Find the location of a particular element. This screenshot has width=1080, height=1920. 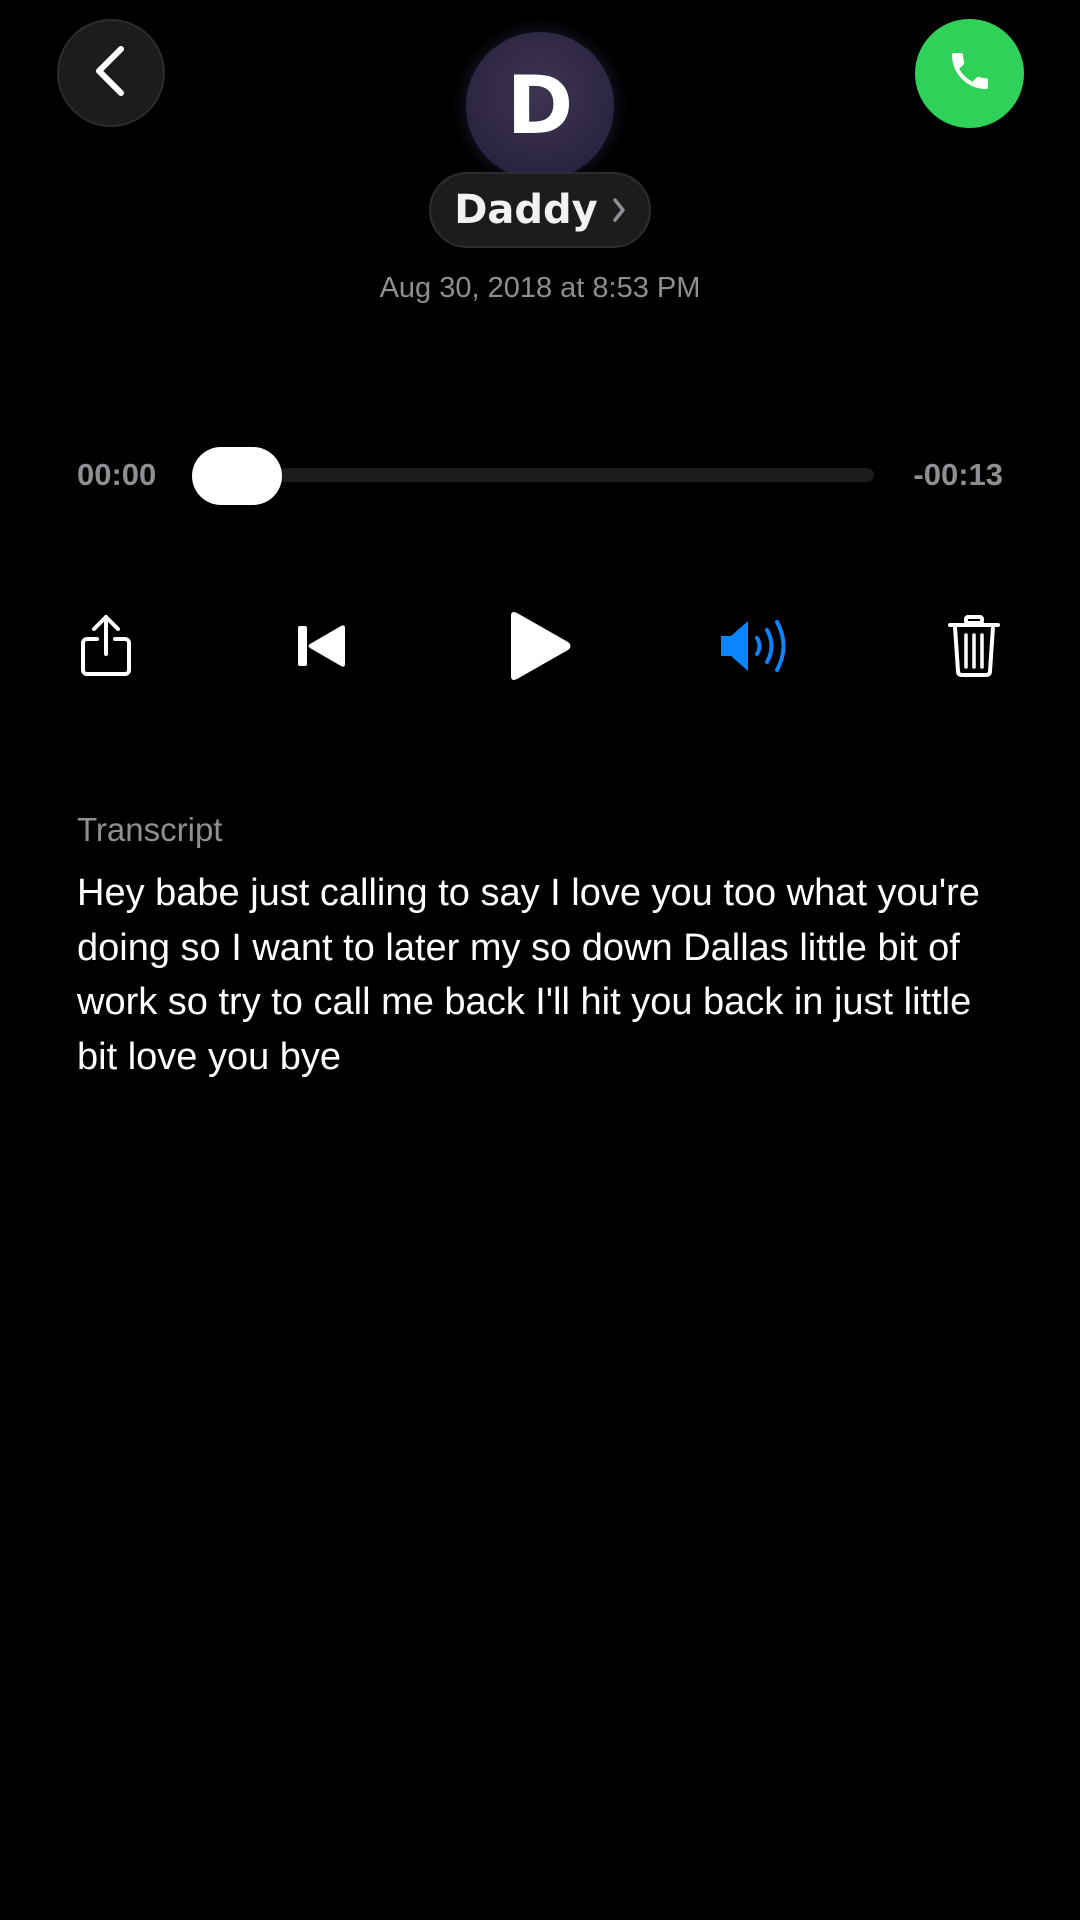

progress-track is located at coordinates (533, 475).